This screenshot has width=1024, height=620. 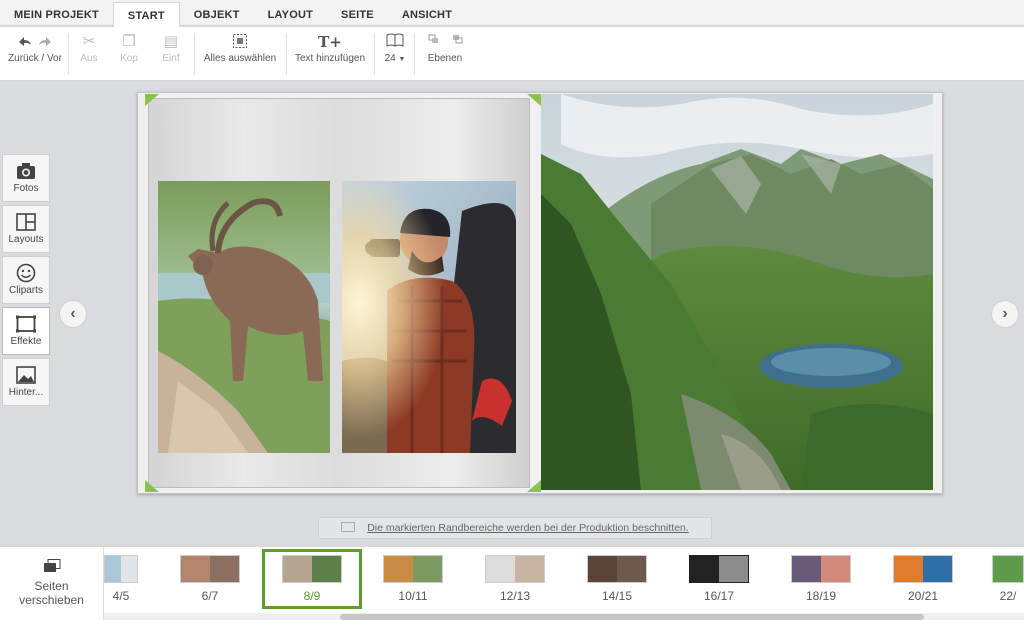 I want to click on thumbnail-18-19: 18/19, so click(x=821, y=579).